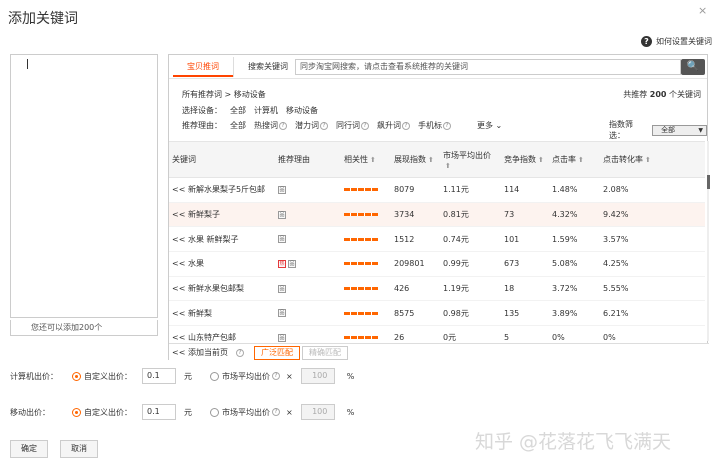 The image size is (720, 469). Describe the element at coordinates (574, 190) in the screenshot. I see `ctr-cell: 1.48%` at that location.